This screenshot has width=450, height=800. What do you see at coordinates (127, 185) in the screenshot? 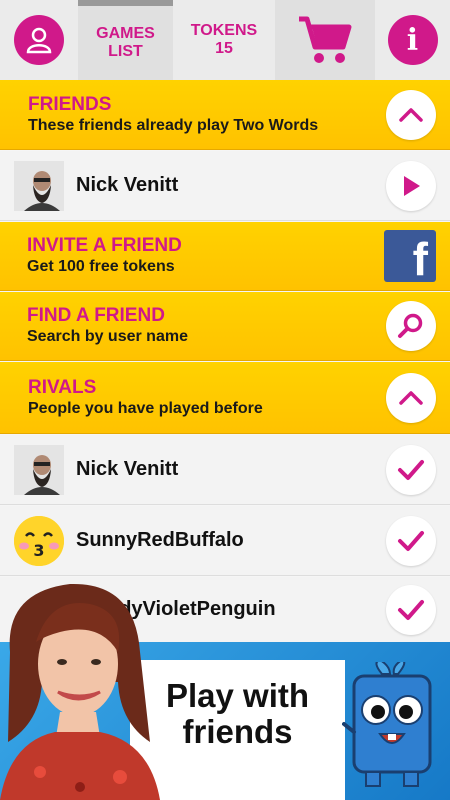
I see `friend-name: Nick Venitt` at bounding box center [127, 185].